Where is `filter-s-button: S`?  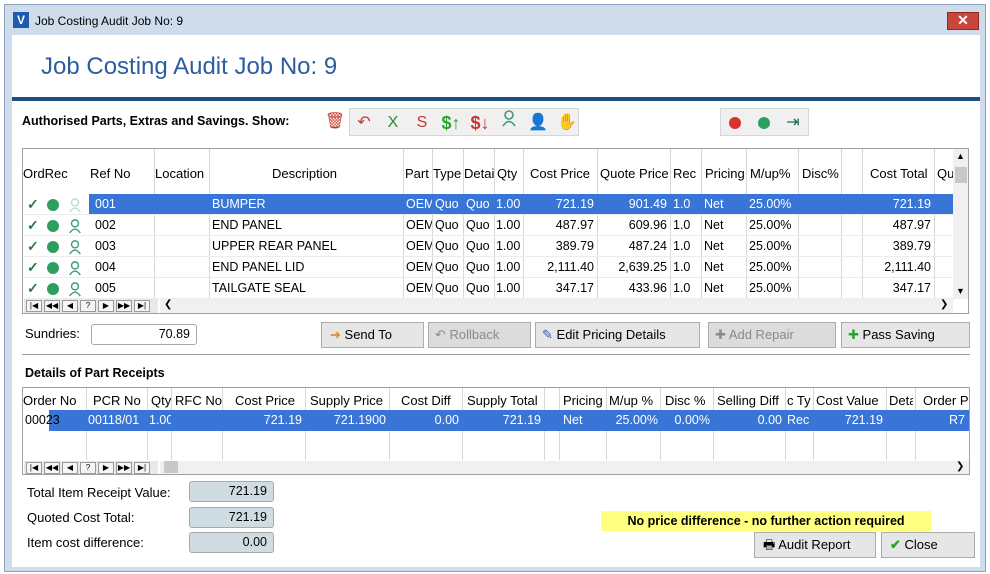
filter-s-button: S is located at coordinates (422, 123).